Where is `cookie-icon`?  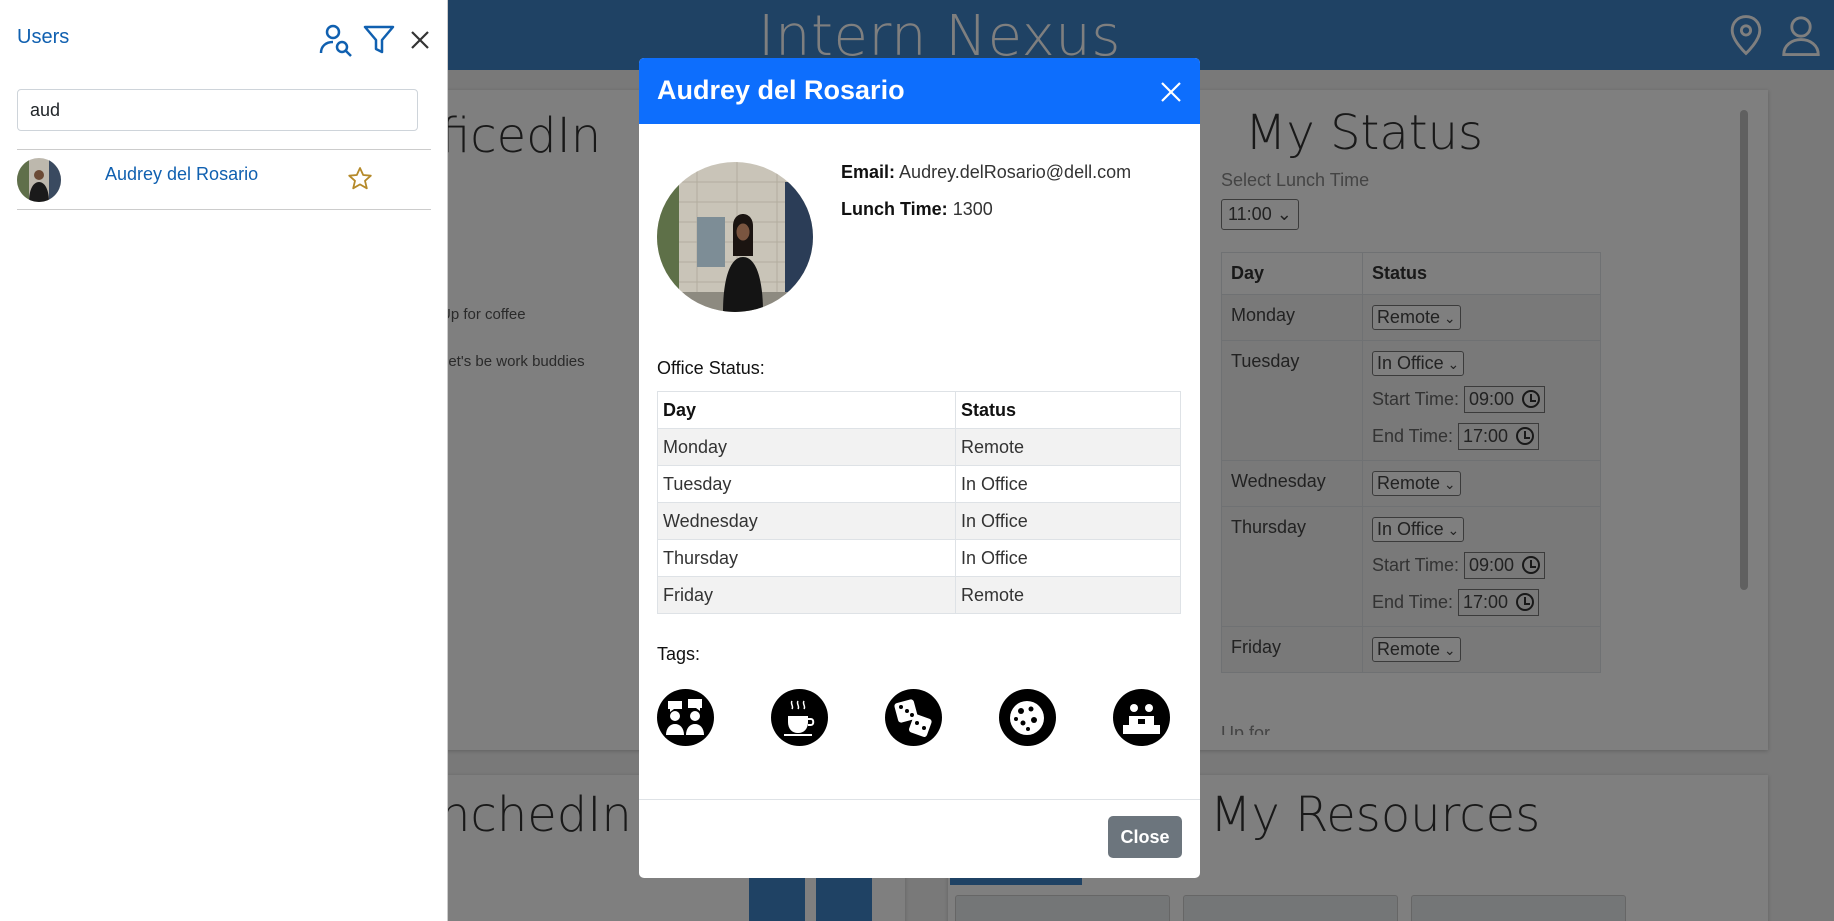
cookie-icon is located at coordinates (1027, 717).